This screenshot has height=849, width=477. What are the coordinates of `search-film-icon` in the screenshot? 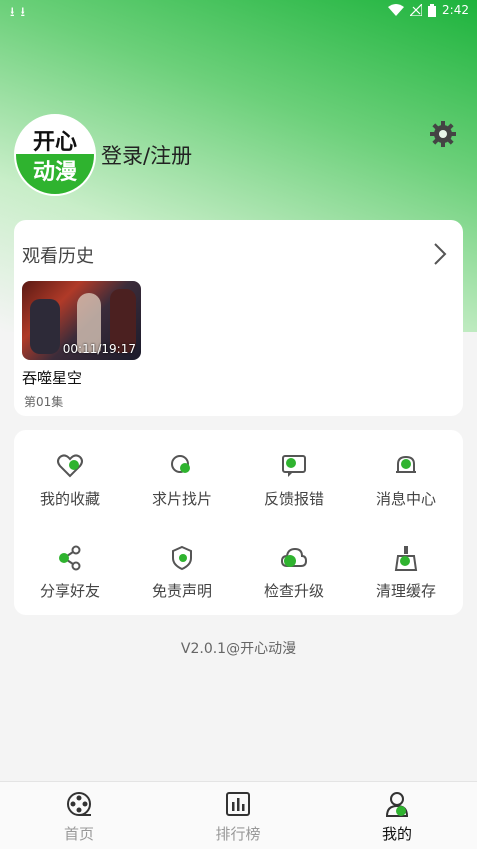 It's located at (180, 464).